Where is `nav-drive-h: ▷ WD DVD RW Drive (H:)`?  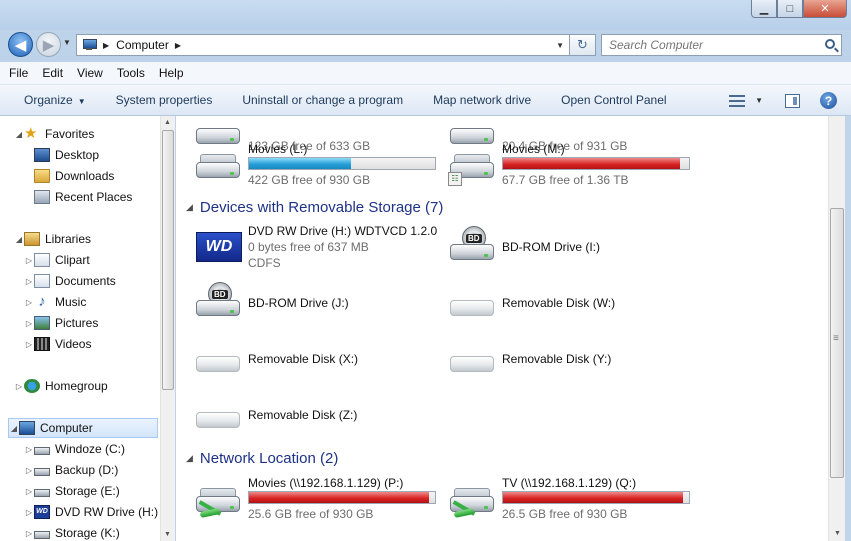 nav-drive-h: ▷ WD DVD RW Drive (H:) is located at coordinates (92, 512).